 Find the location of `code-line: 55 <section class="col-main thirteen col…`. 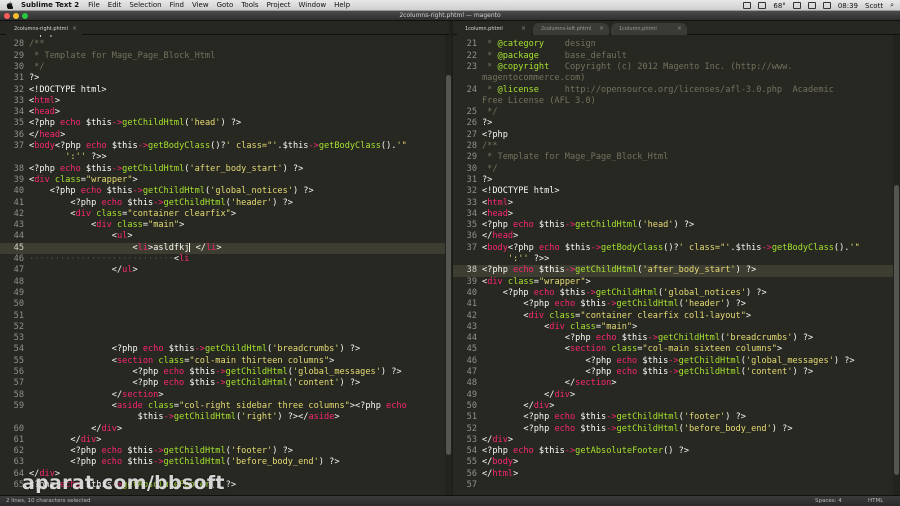

code-line: 55 <section class="col-main thirteen col… is located at coordinates (222, 361).